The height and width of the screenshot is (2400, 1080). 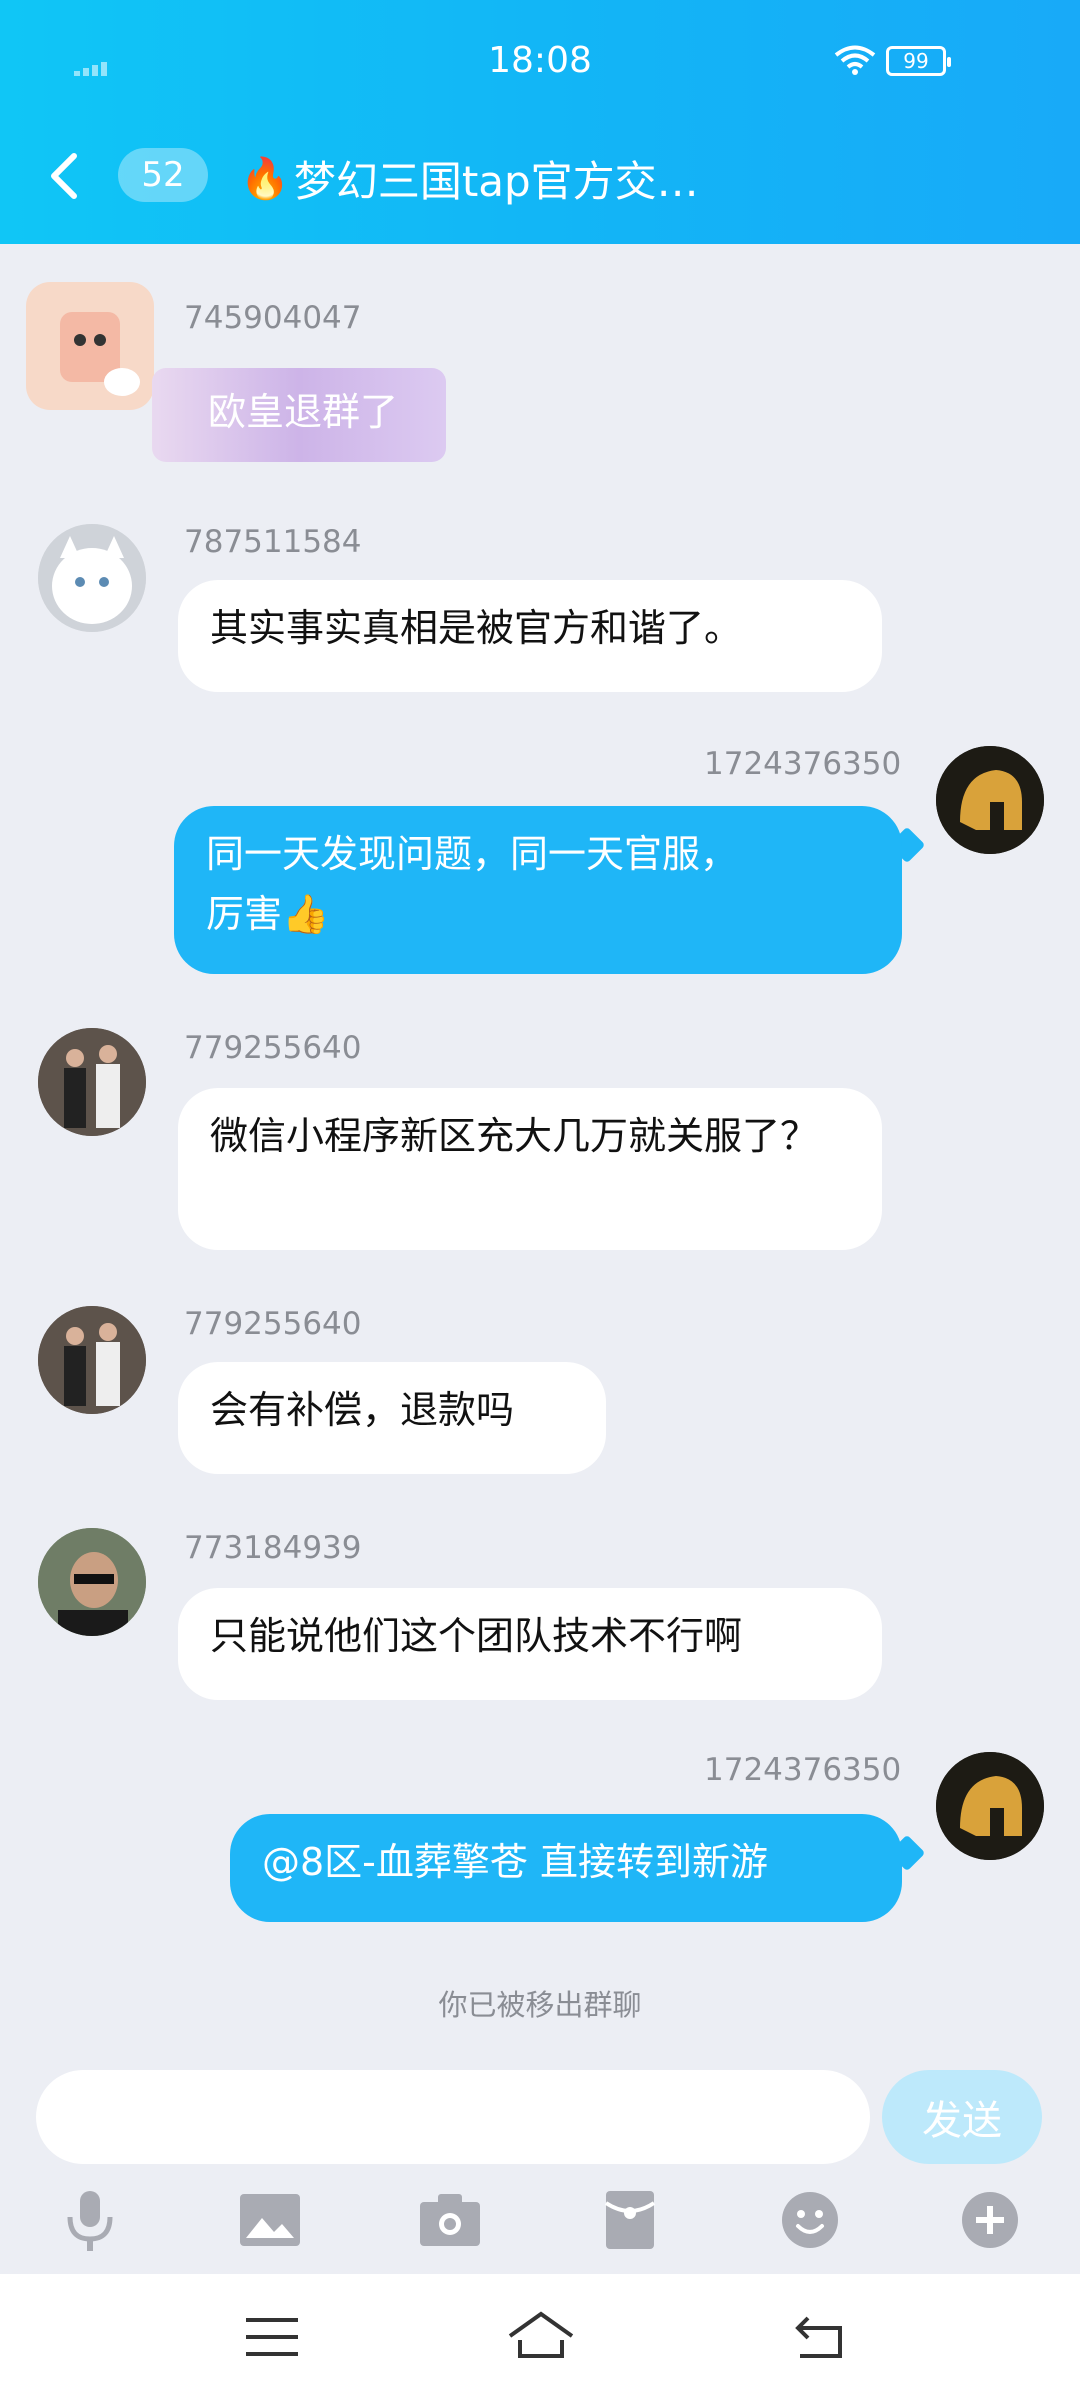 I want to click on menu-icon, so click(x=272, y=2337).